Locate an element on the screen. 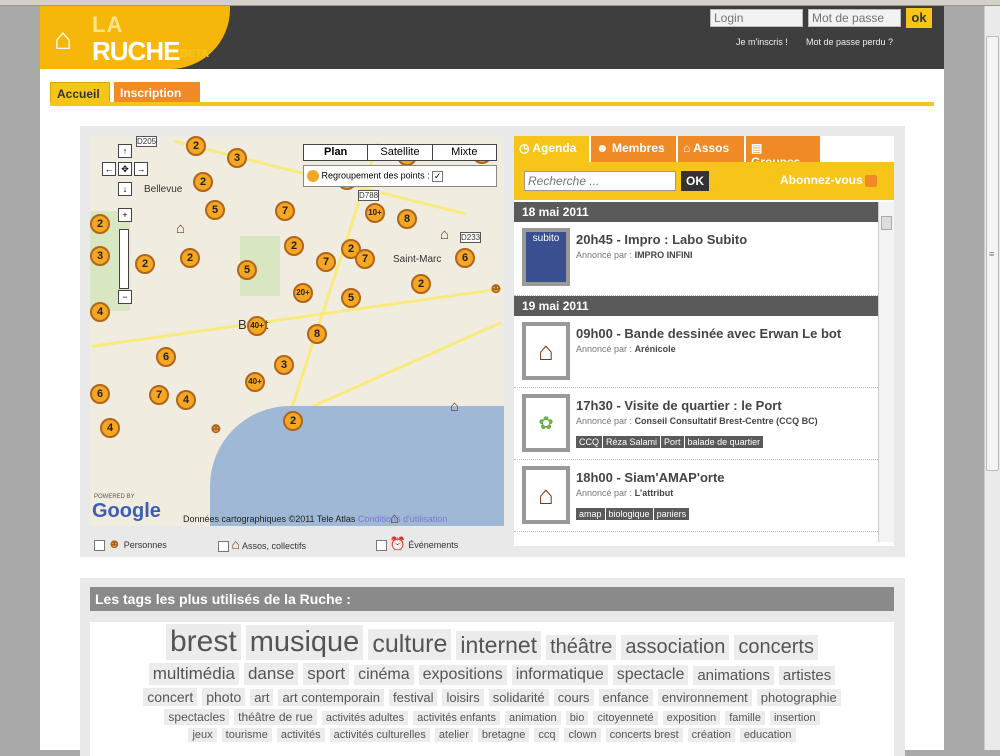  tag-link: animation is located at coordinates (532, 718).